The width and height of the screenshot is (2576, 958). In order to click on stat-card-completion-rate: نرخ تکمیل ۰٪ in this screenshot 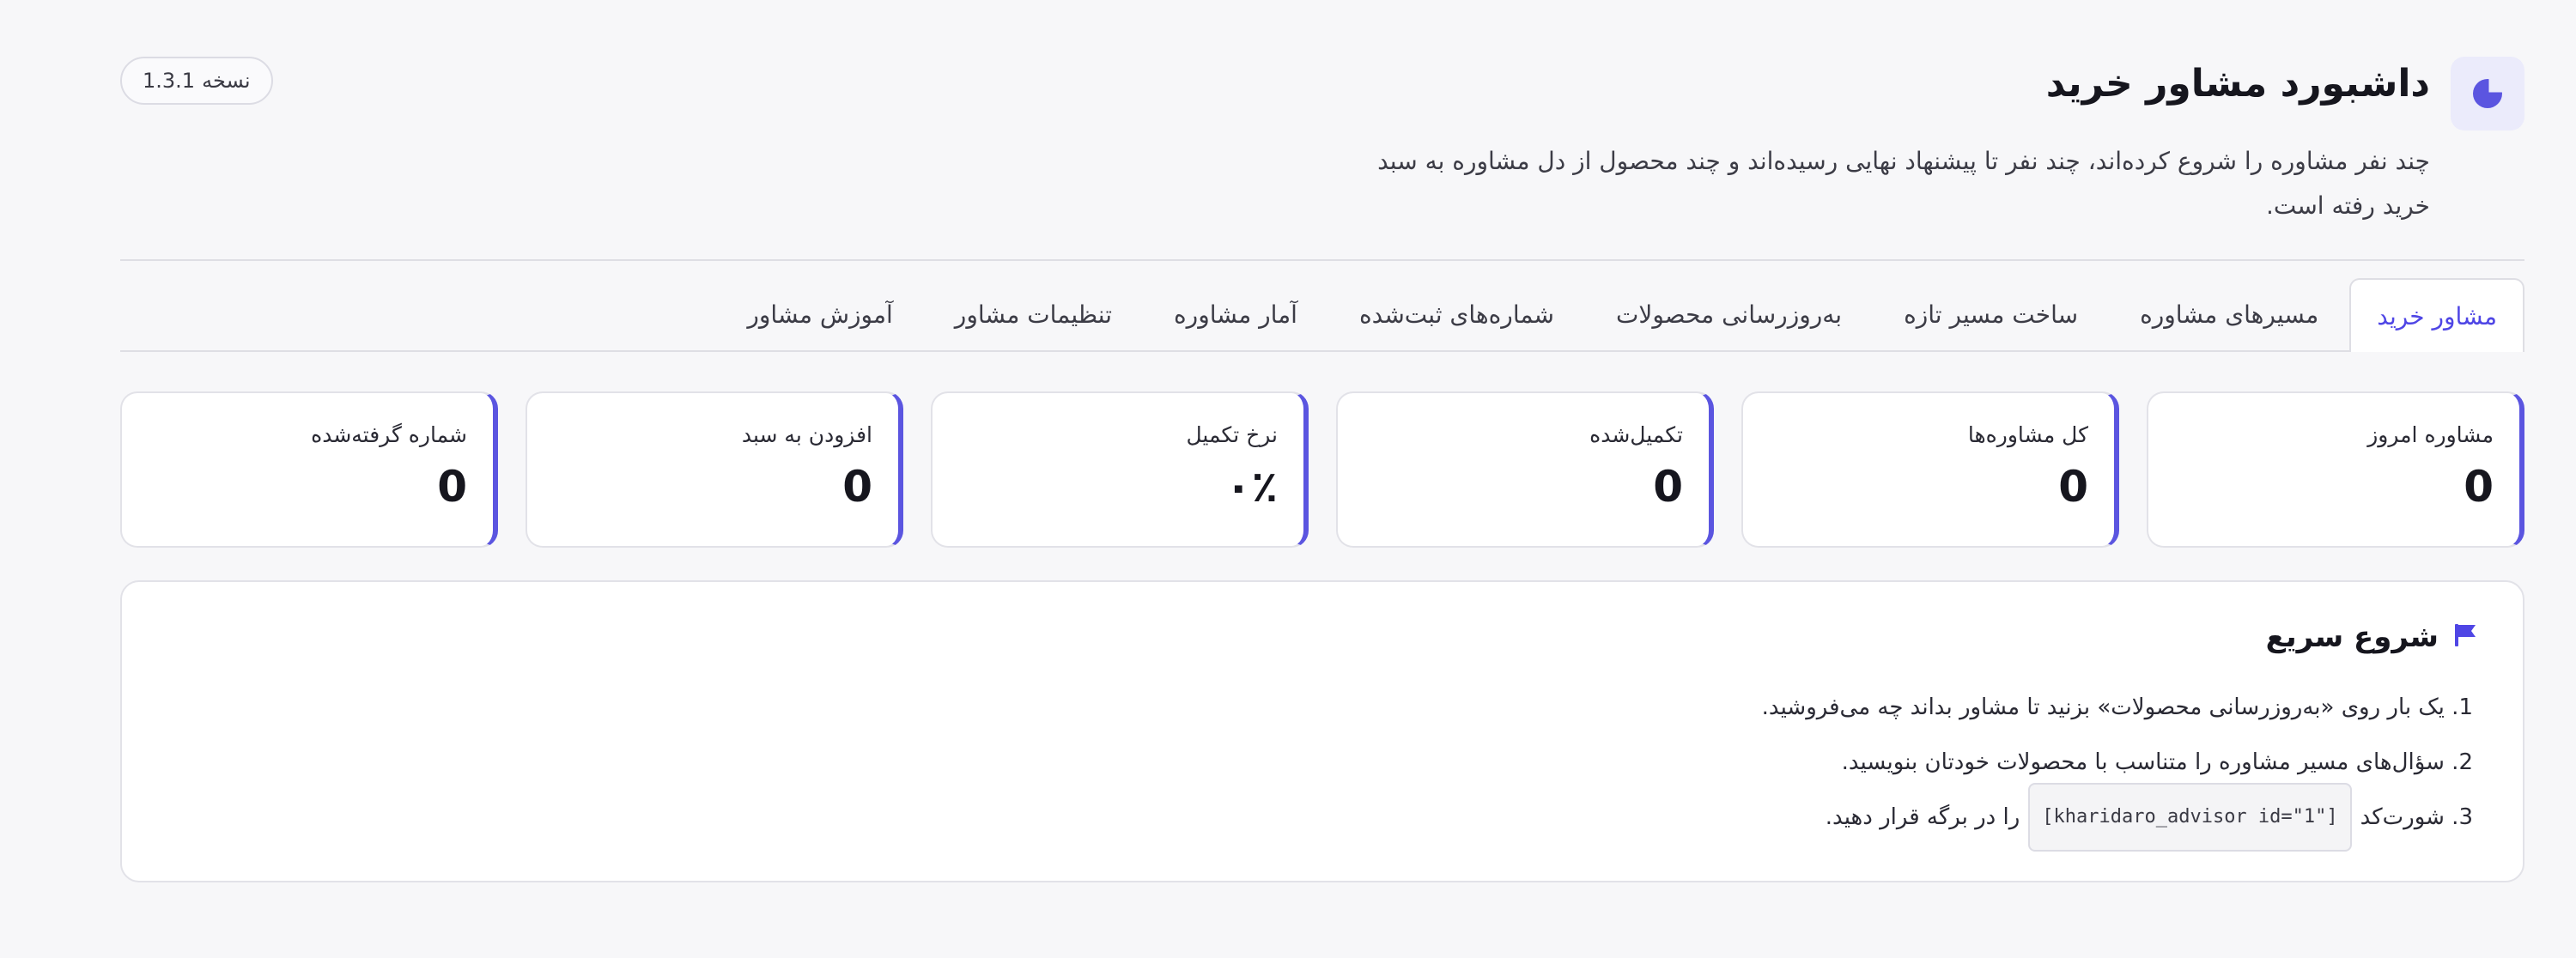, I will do `click(1120, 470)`.